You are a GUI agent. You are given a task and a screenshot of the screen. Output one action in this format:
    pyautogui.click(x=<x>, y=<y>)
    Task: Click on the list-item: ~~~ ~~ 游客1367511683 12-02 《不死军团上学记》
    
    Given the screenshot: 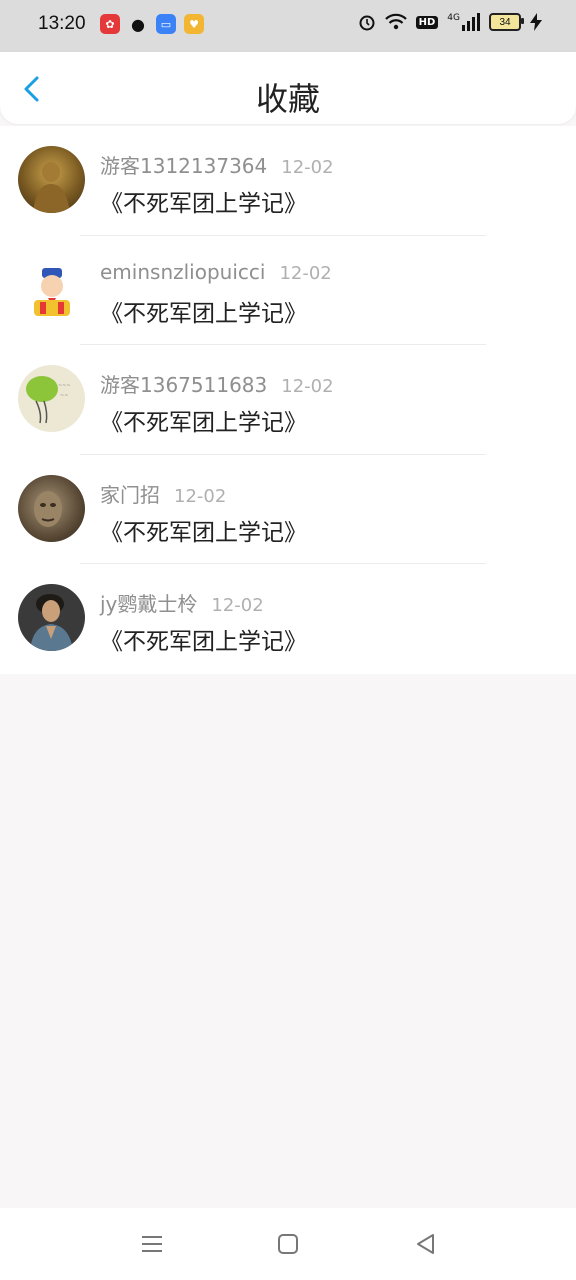 What is the action you would take?
    pyautogui.click(x=288, y=400)
    